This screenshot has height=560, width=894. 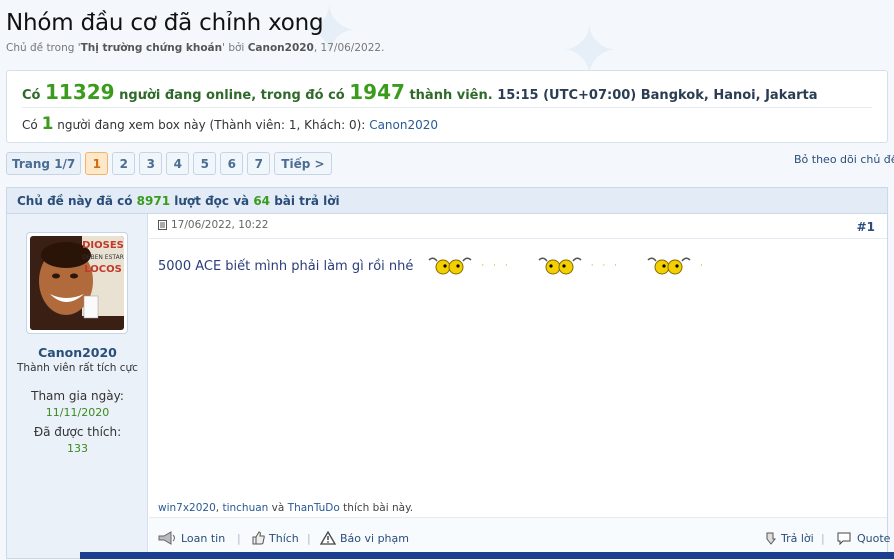 I want to click on like-button: Thích, so click(x=275, y=538).